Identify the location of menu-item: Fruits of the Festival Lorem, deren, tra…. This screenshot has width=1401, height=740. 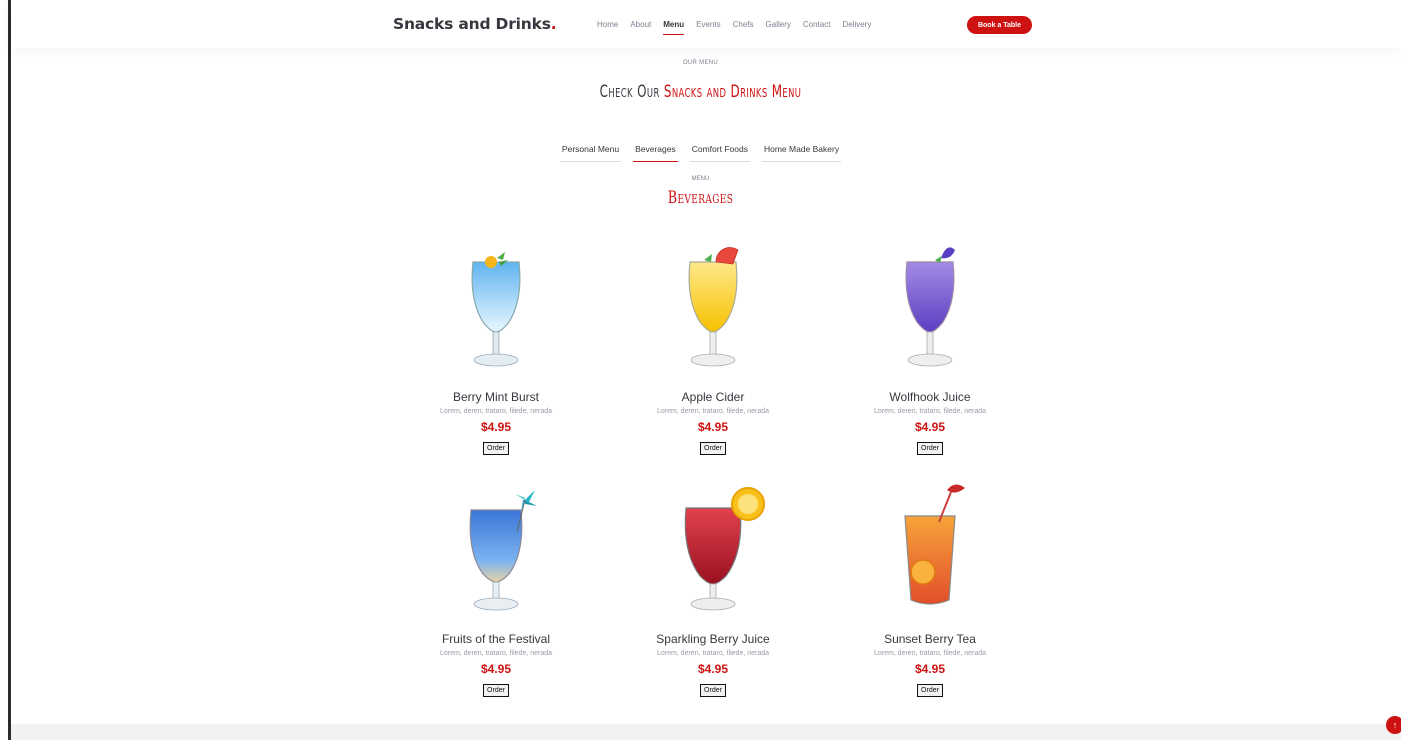
(496, 589).